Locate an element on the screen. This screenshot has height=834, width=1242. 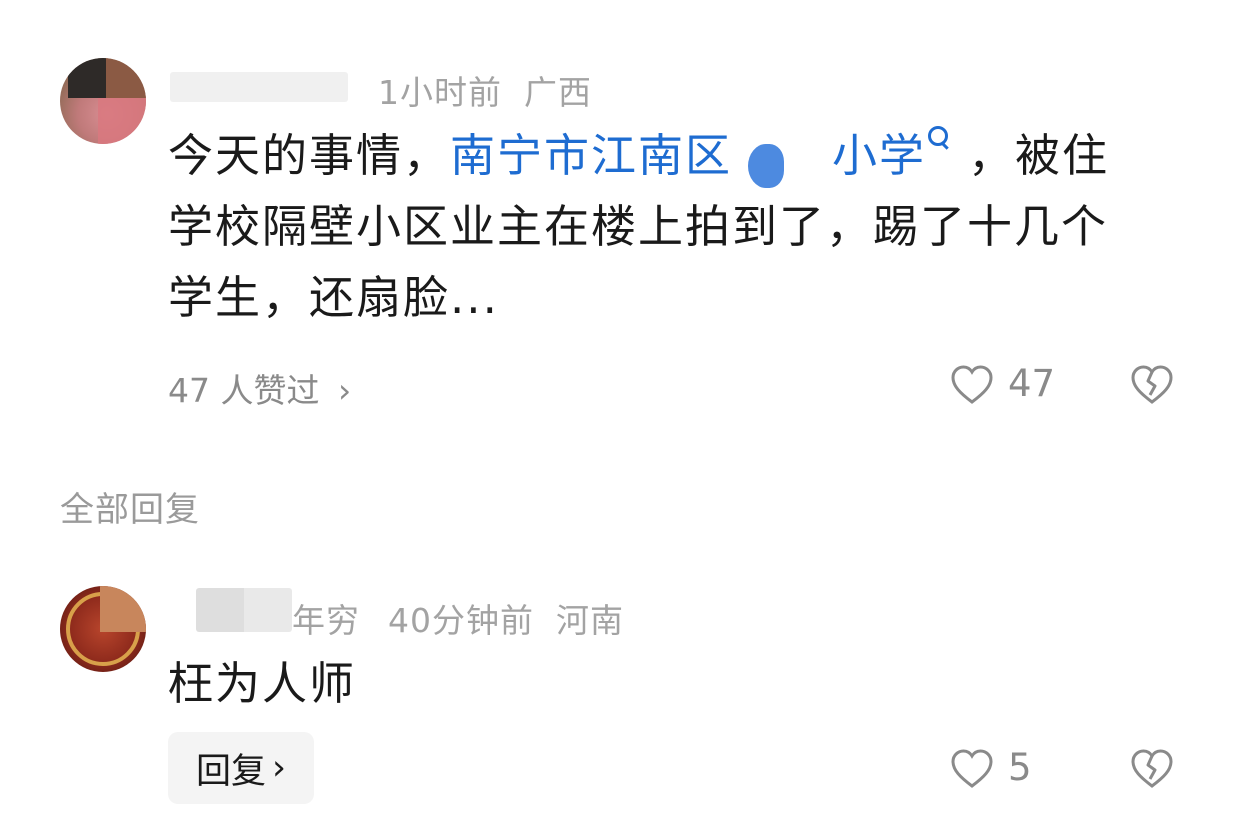
reply-location: 河南 is located at coordinates (590, 620).